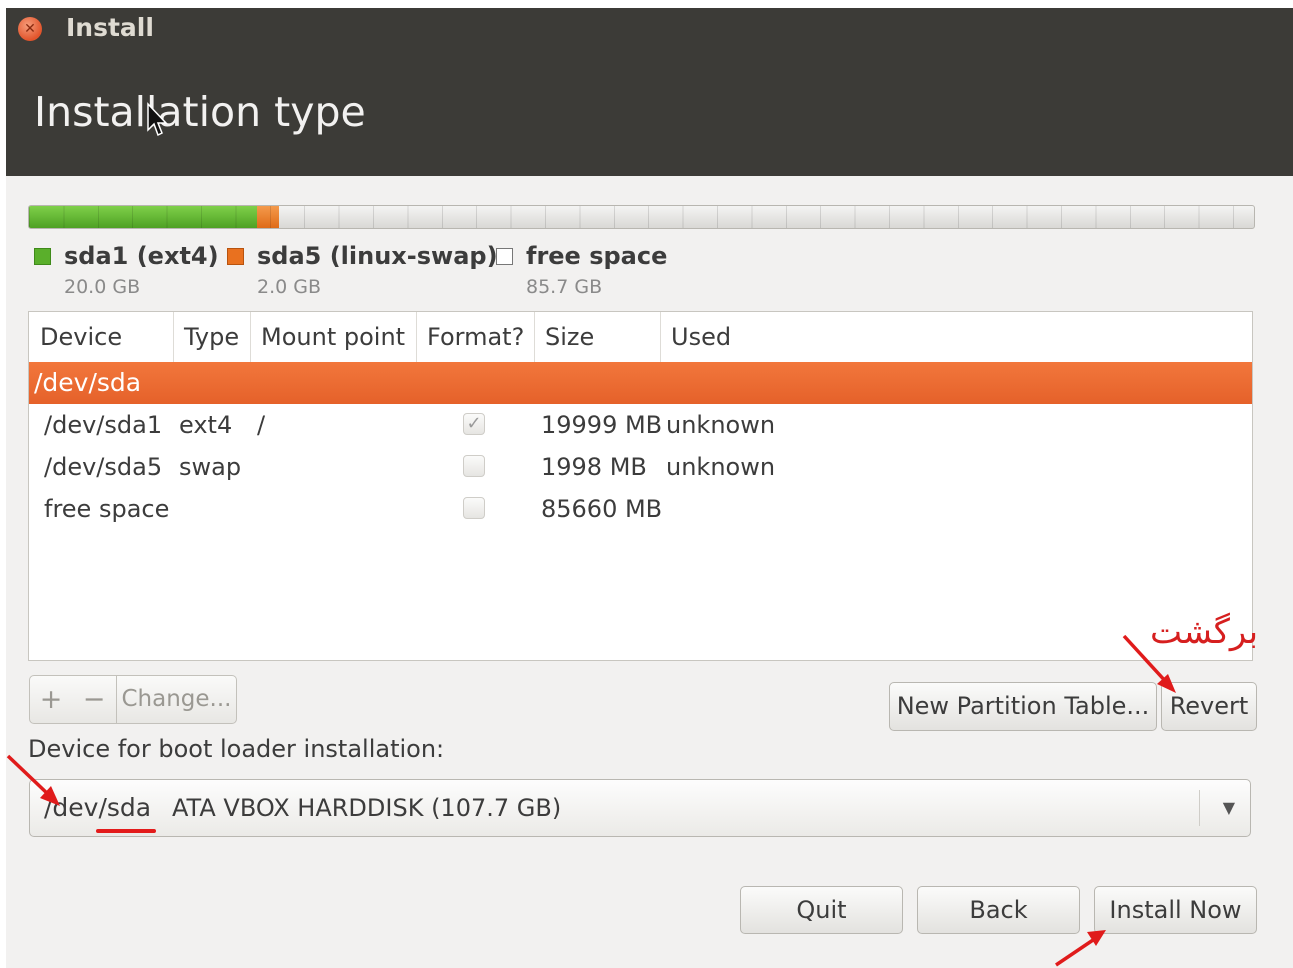 Image resolution: width=1293 pixels, height=968 pixels. I want to click on legend-swatch-white, so click(504, 256).